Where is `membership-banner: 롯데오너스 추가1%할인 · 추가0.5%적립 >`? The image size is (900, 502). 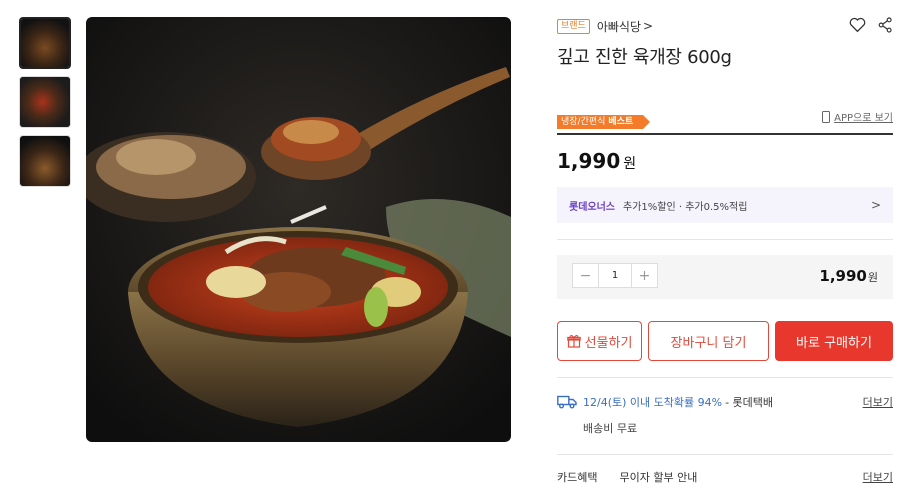
membership-banner: 롯데오너스 추가1%할인 · 추가0.5%적립 > is located at coordinates (725, 205).